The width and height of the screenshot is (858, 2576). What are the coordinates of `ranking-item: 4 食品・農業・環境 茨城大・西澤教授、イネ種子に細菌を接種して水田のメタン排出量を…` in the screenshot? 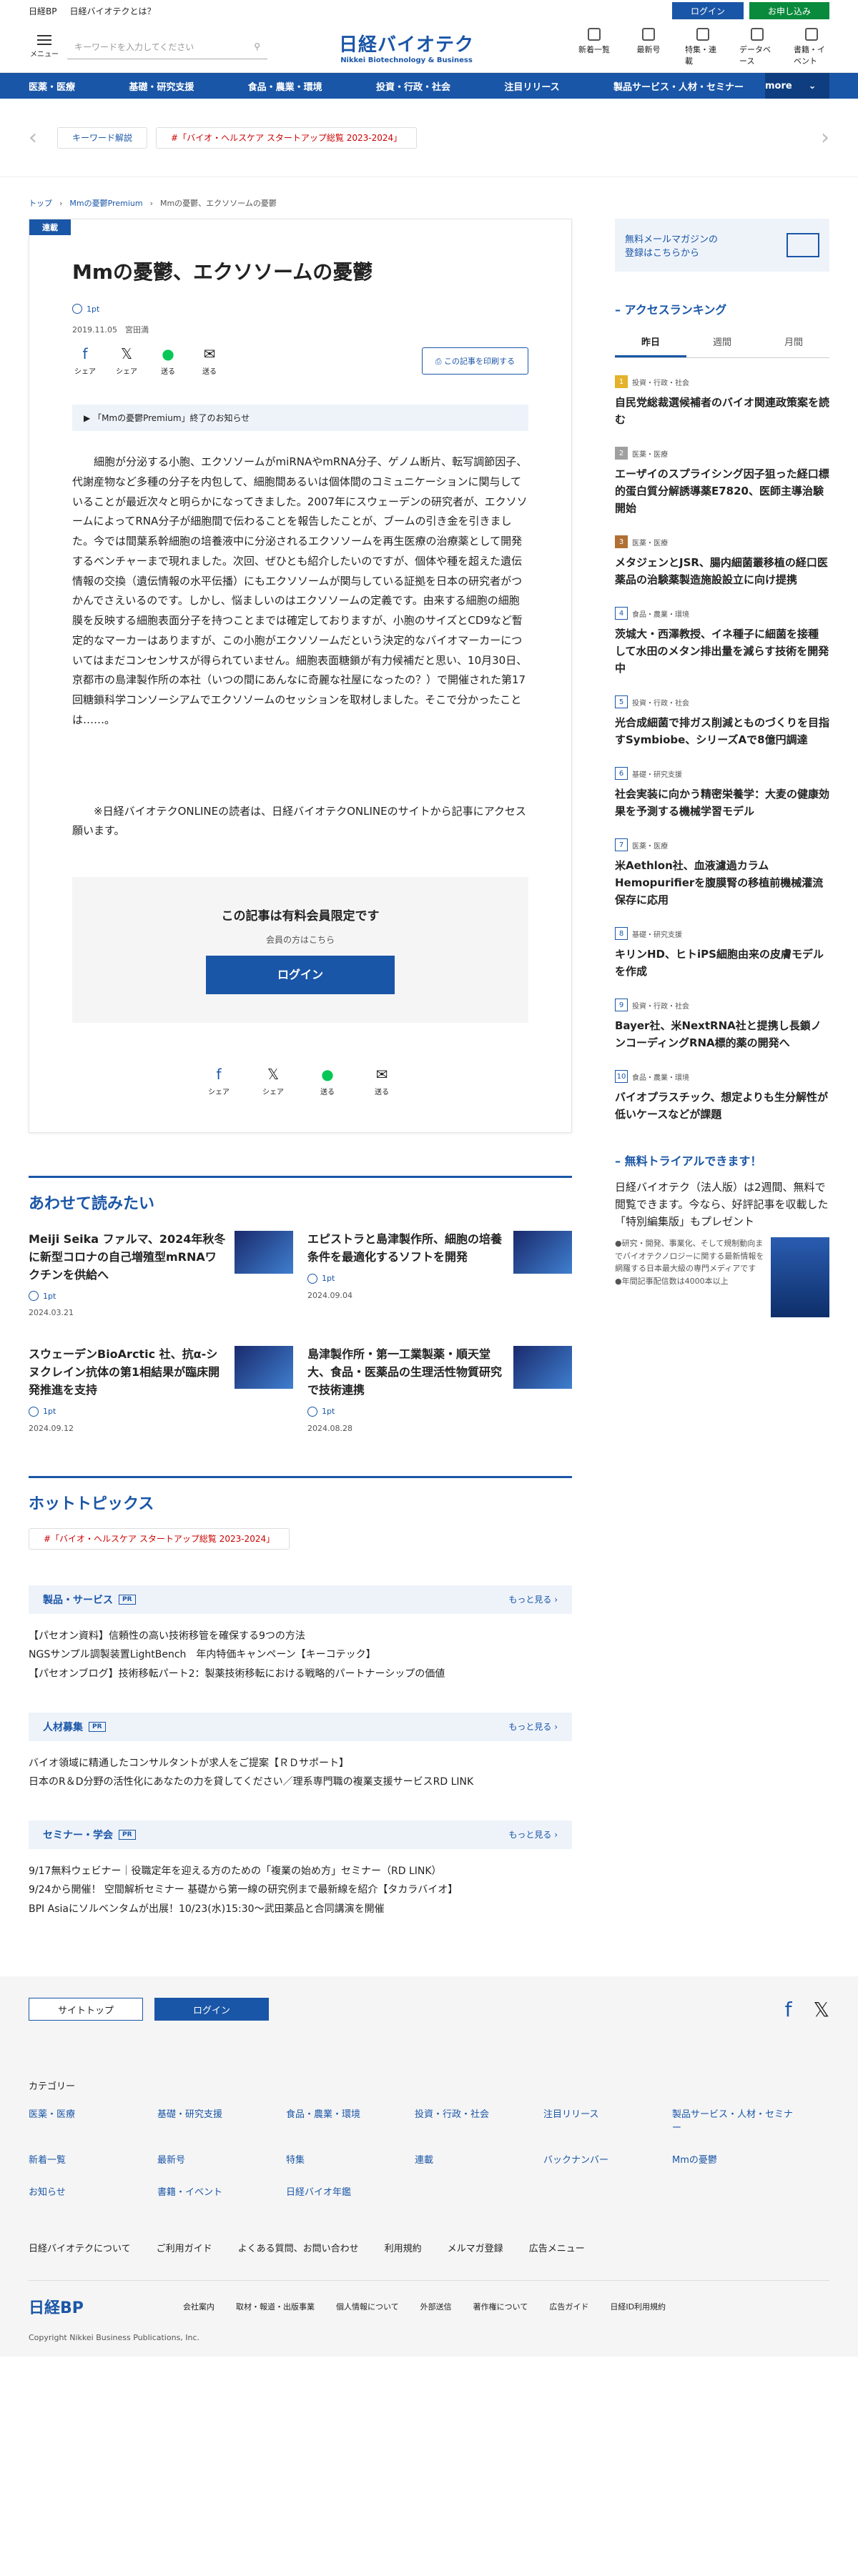 It's located at (722, 642).